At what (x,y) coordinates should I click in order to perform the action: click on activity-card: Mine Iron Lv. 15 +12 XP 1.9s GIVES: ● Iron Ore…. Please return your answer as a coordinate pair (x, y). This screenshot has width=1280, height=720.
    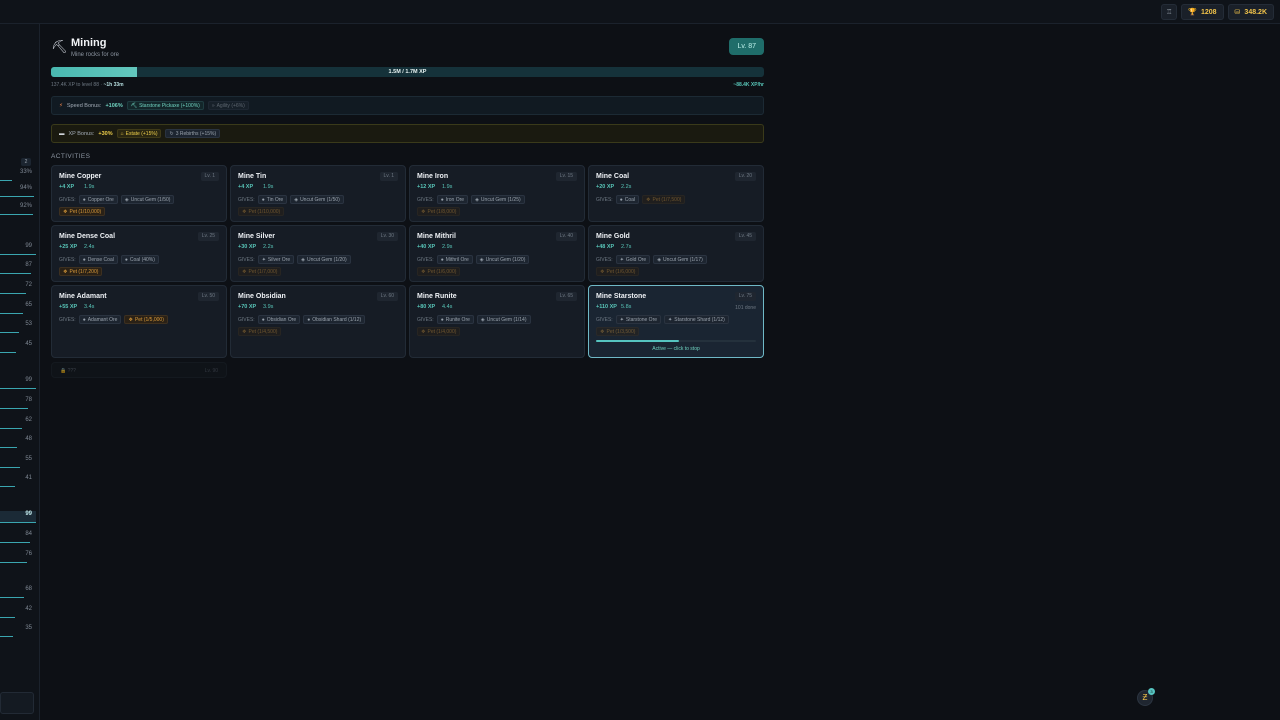
    Looking at the image, I should click on (497, 193).